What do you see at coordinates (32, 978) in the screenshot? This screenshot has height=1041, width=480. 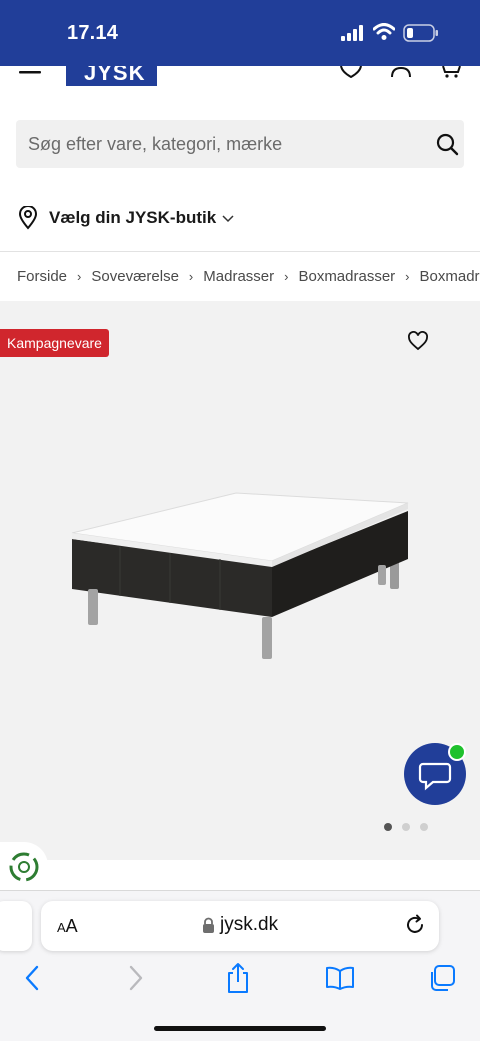 I see `back-icon` at bounding box center [32, 978].